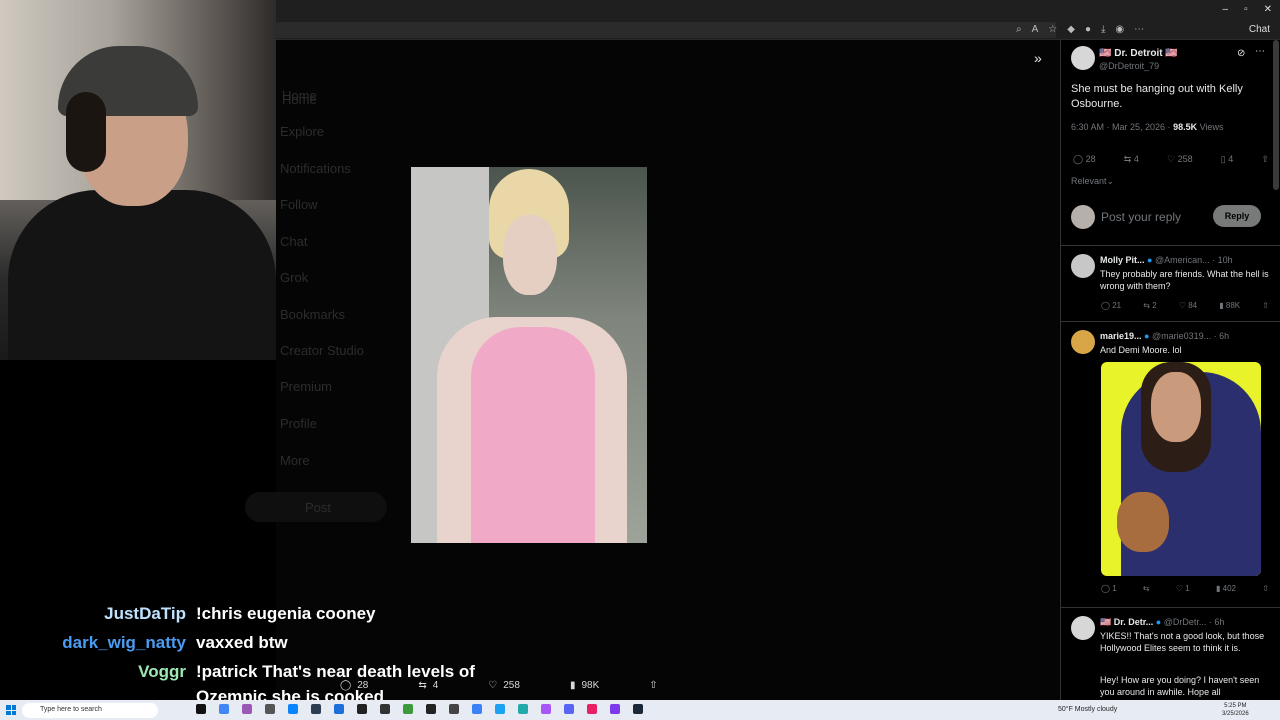  Describe the element at coordinates (298, 423) in the screenshot. I see `nav-profile-ghost: Profile` at that location.